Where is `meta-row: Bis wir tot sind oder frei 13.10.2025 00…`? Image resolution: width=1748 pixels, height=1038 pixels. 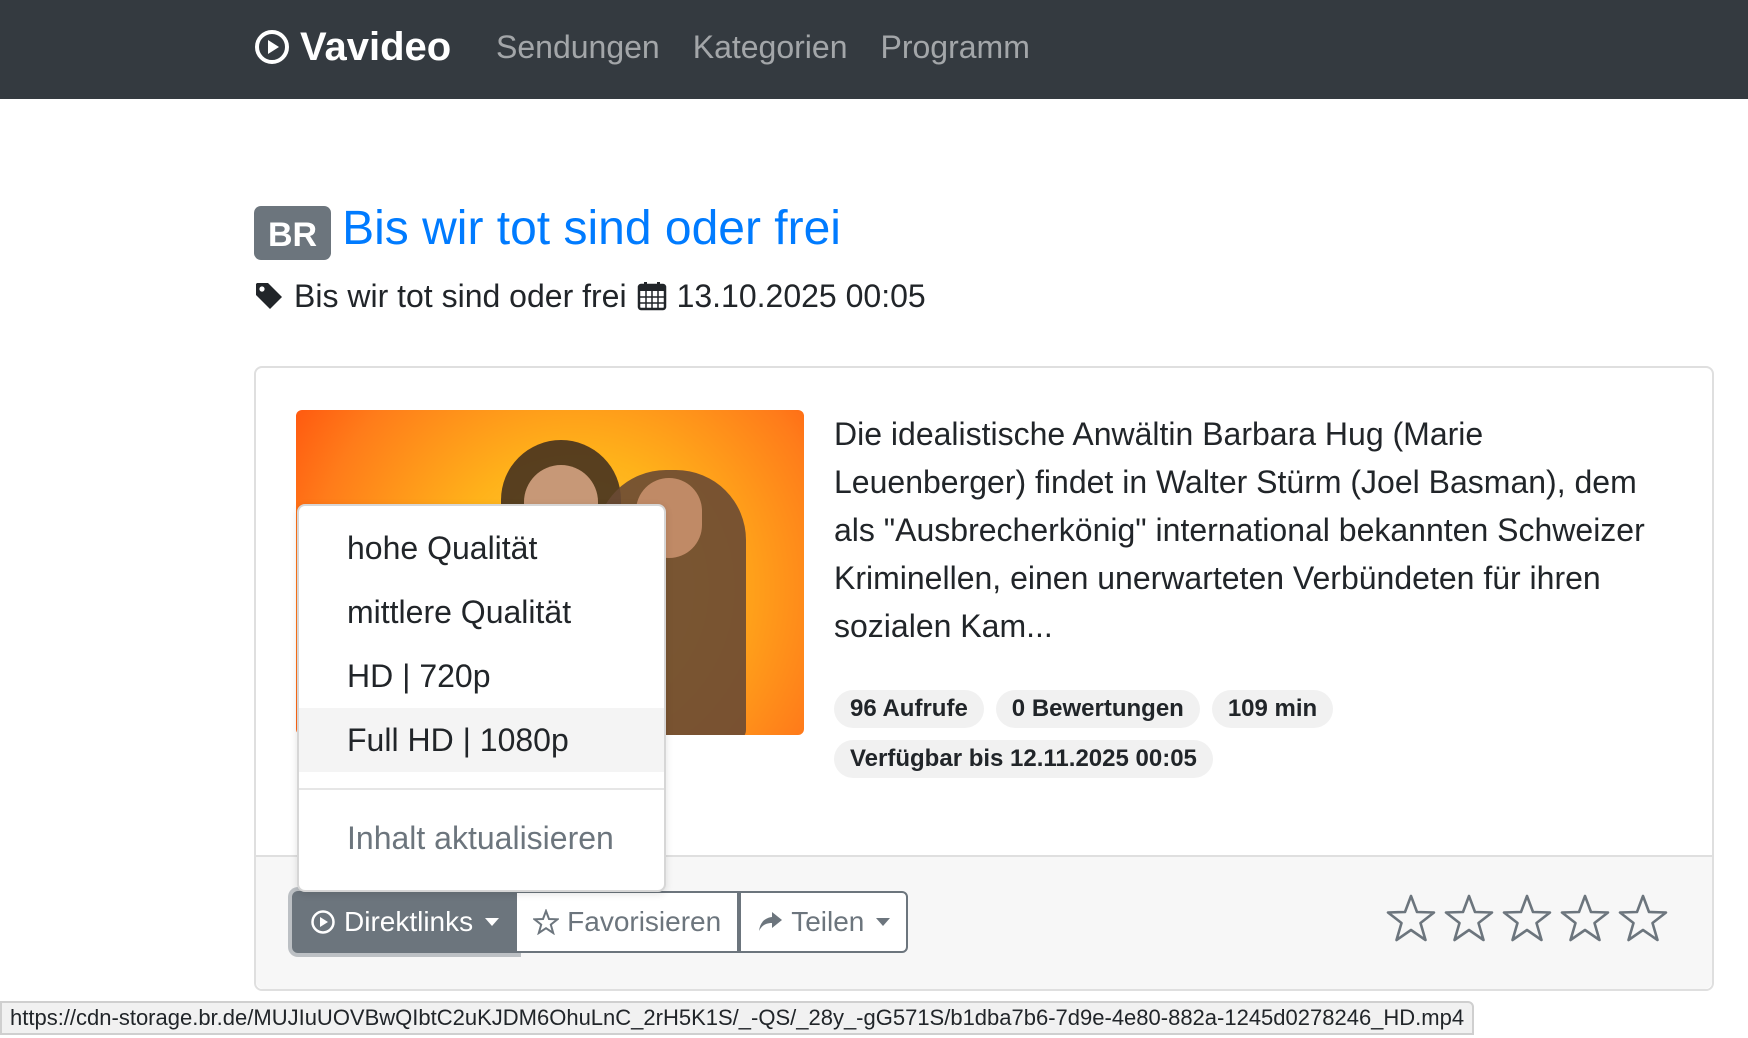 meta-row: Bis wir tot sind oder frei 13.10.2025 00… is located at coordinates (590, 296).